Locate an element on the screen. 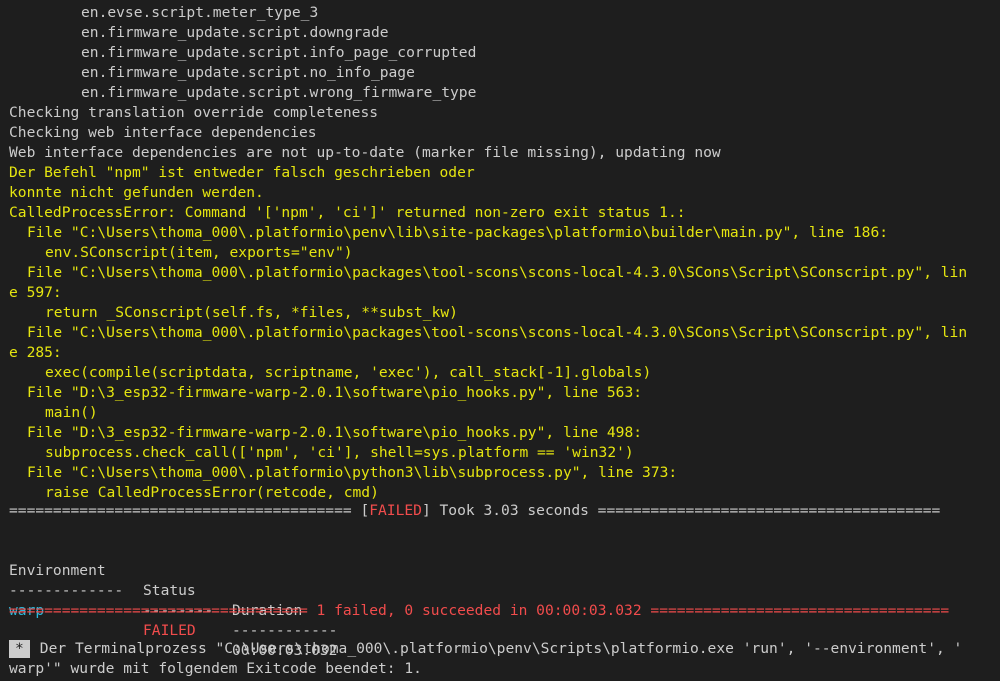  traceback-file-line-wrap: e 597: is located at coordinates (35, 292).